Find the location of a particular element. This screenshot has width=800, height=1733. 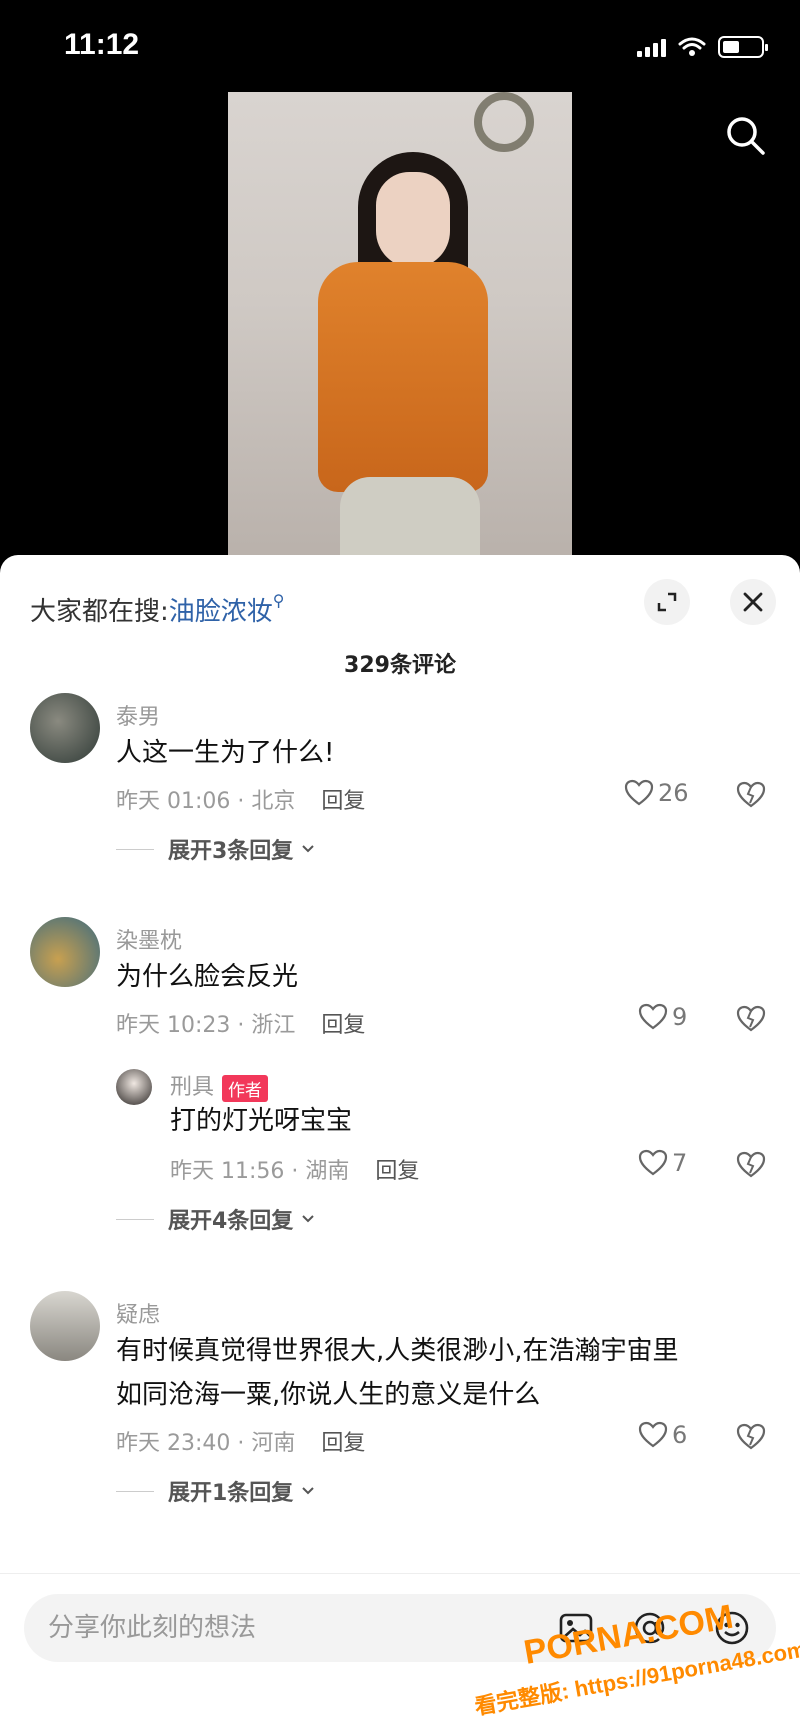

like-count: 26 is located at coordinates (673, 793).